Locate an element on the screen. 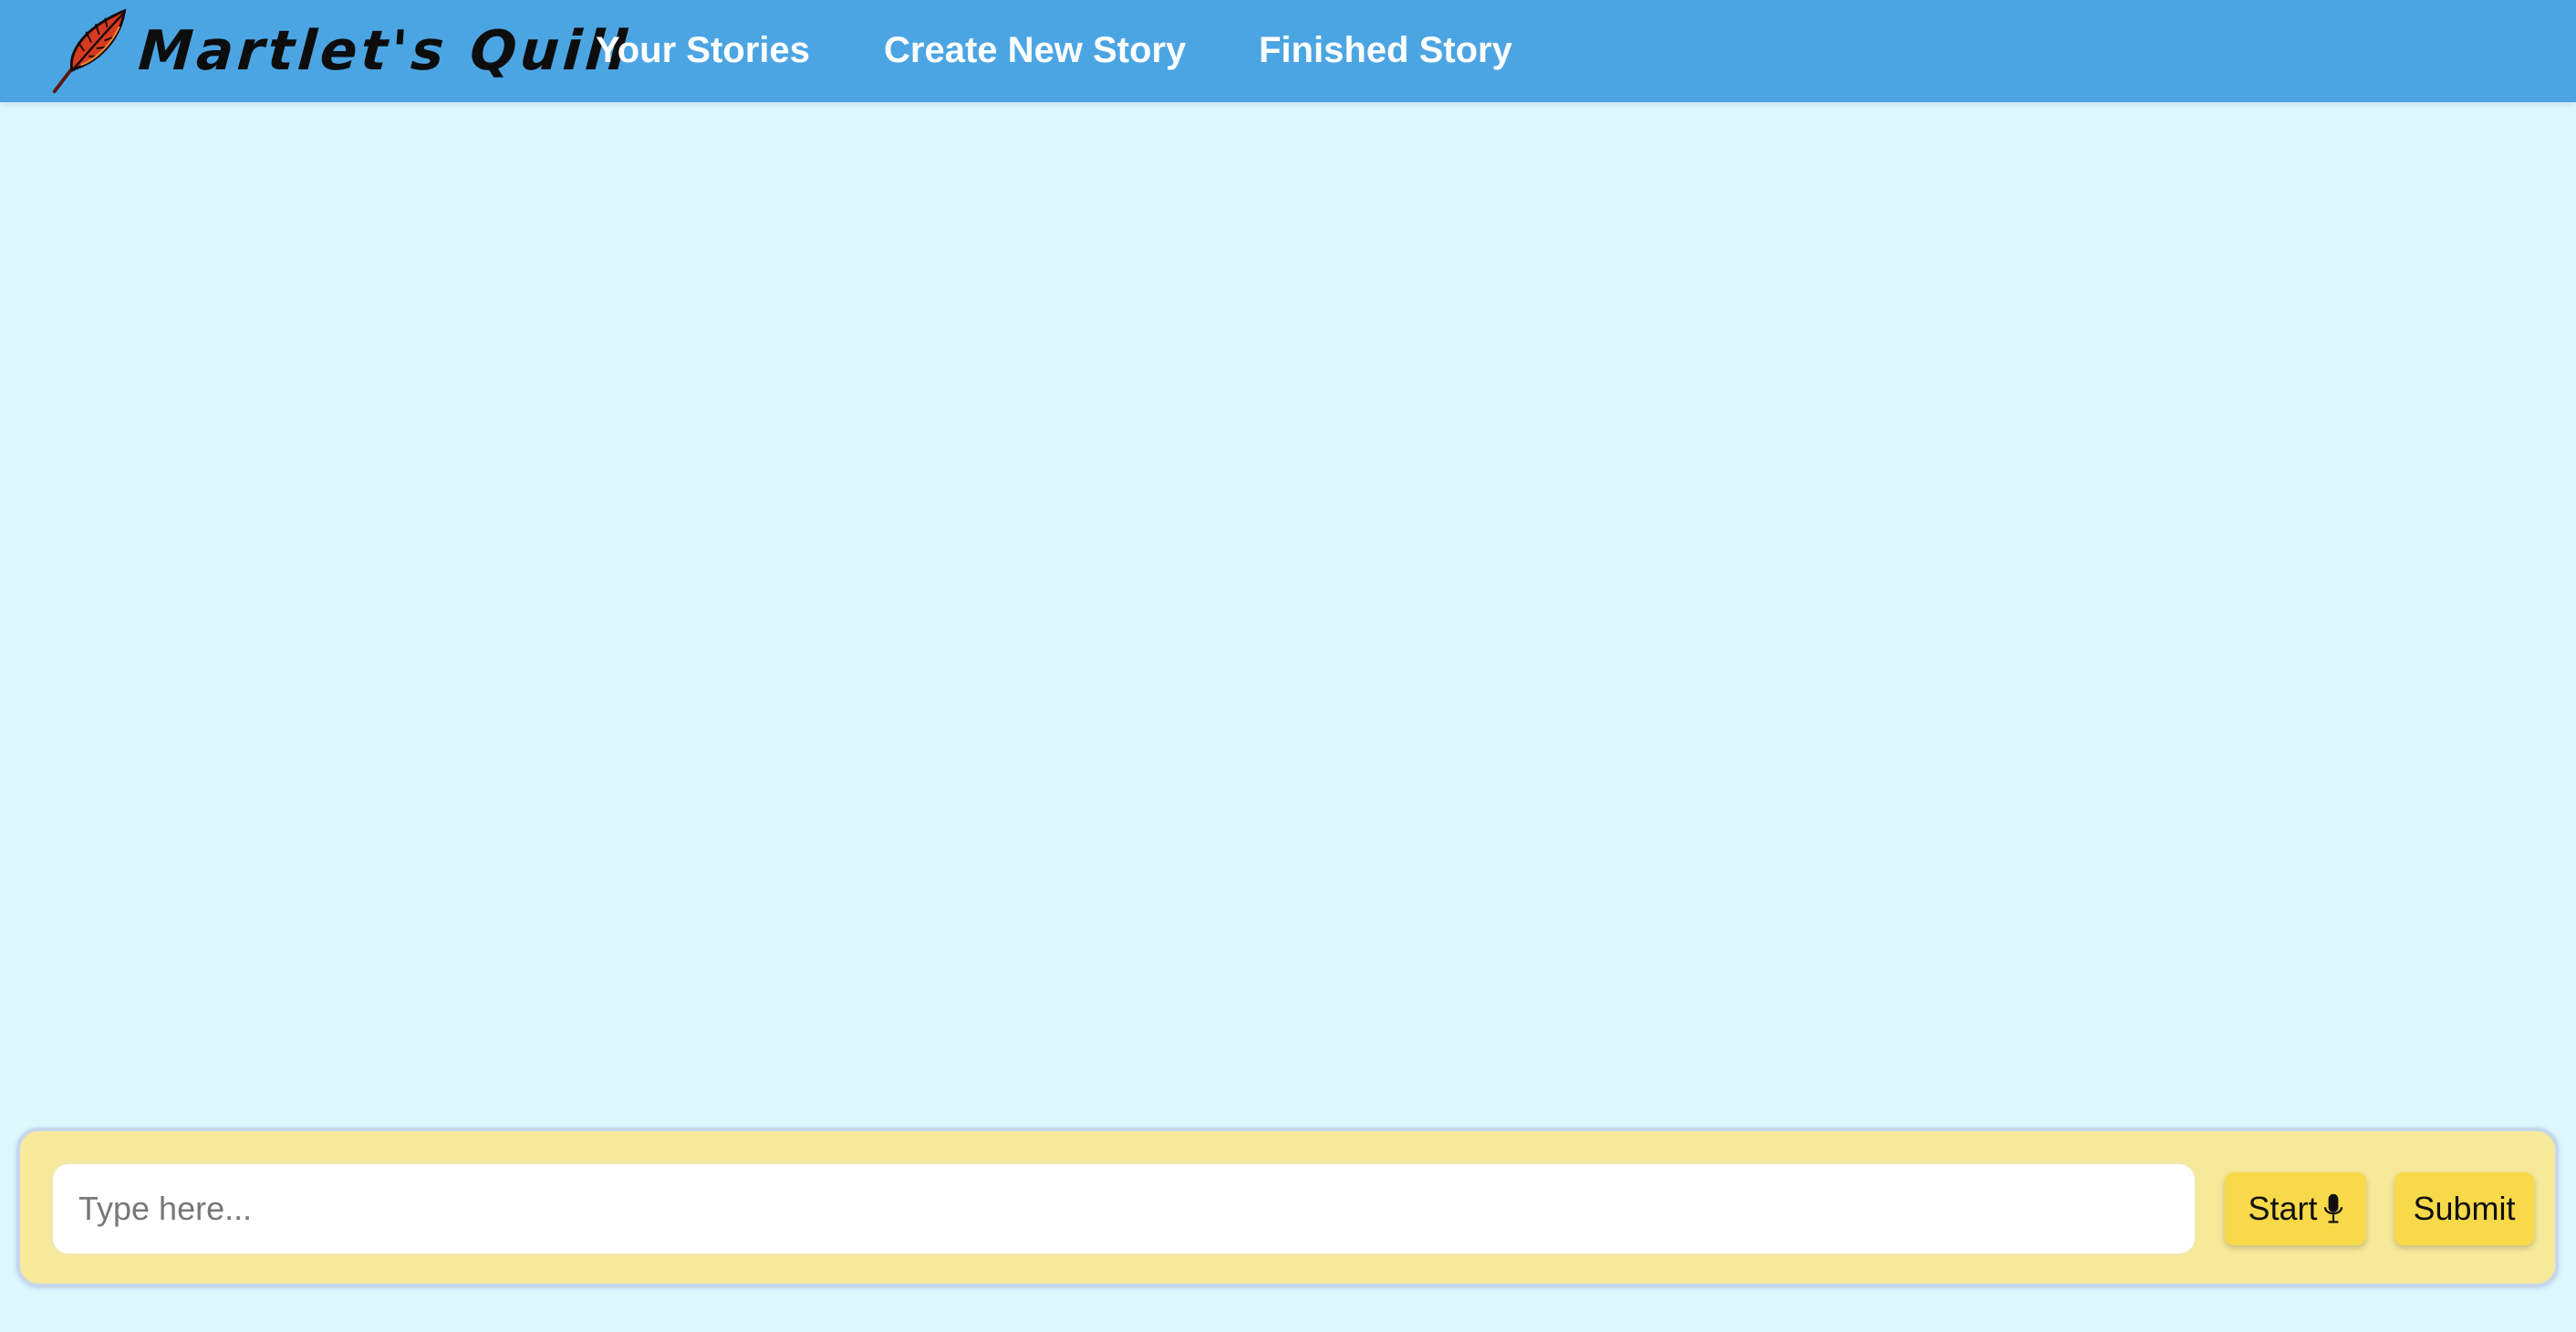 The image size is (2576, 1332). start-button-label: Start is located at coordinates (2283, 1209).